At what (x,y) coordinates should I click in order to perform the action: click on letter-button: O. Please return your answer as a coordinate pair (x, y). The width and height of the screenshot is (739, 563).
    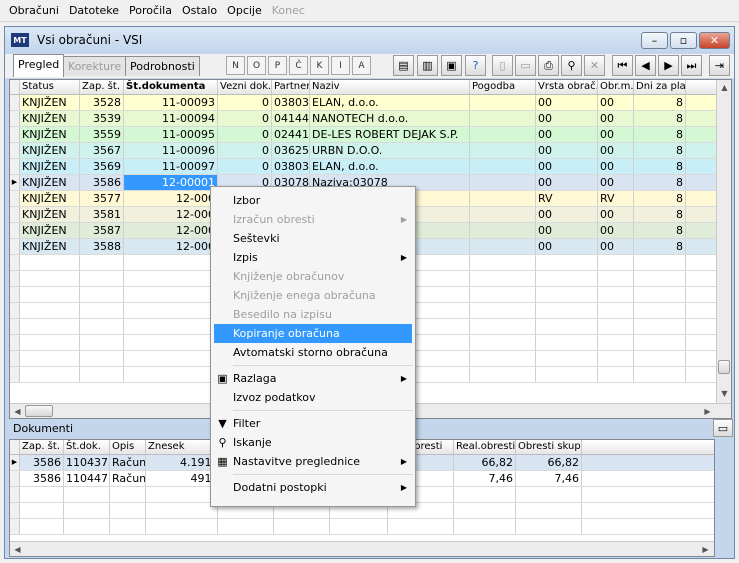
    Looking at the image, I should click on (256, 65).